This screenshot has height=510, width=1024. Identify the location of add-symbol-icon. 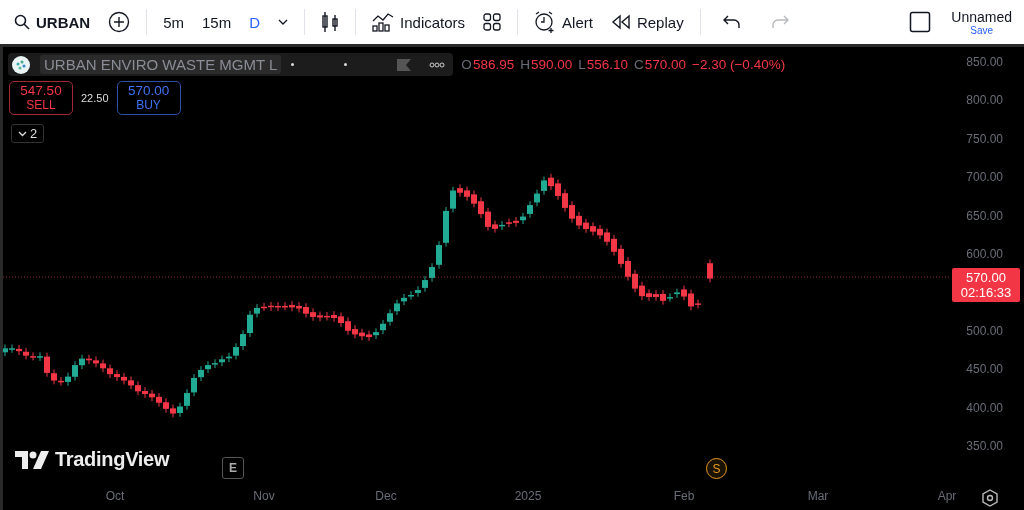
(119, 22).